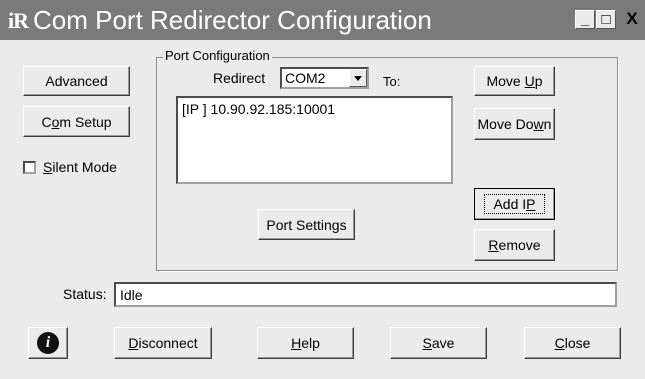 The height and width of the screenshot is (379, 645). I want to click on advanced-button-label: Advanced, so click(76, 81).